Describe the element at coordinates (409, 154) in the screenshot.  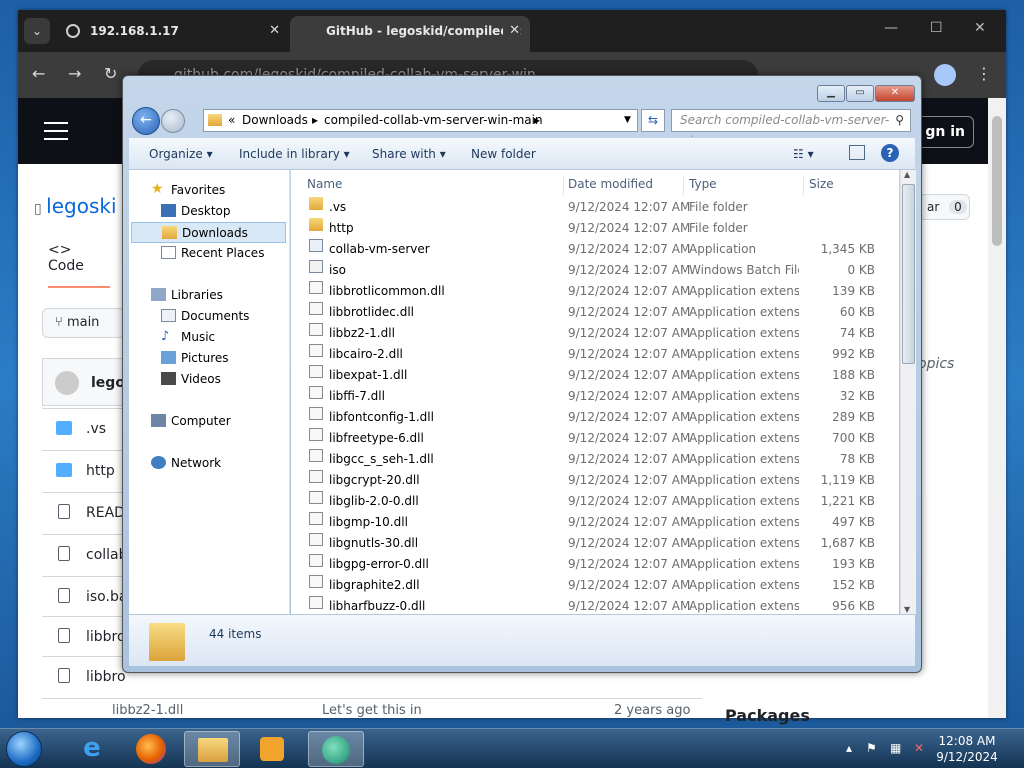
I see `share-with-menu: Share with ▾` at that location.